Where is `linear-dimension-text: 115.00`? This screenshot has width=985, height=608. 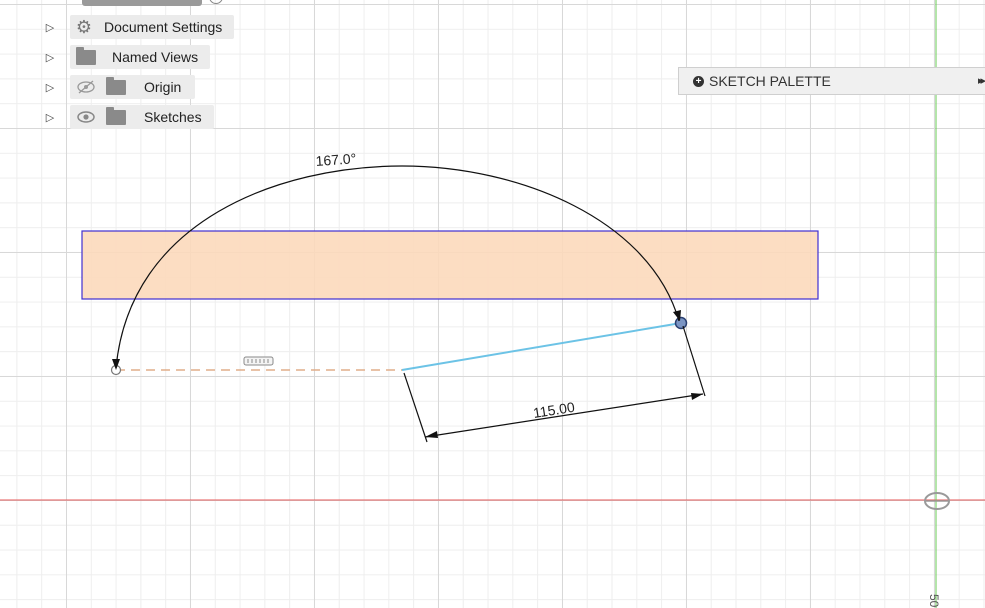 linear-dimension-text: 115.00 is located at coordinates (554, 410).